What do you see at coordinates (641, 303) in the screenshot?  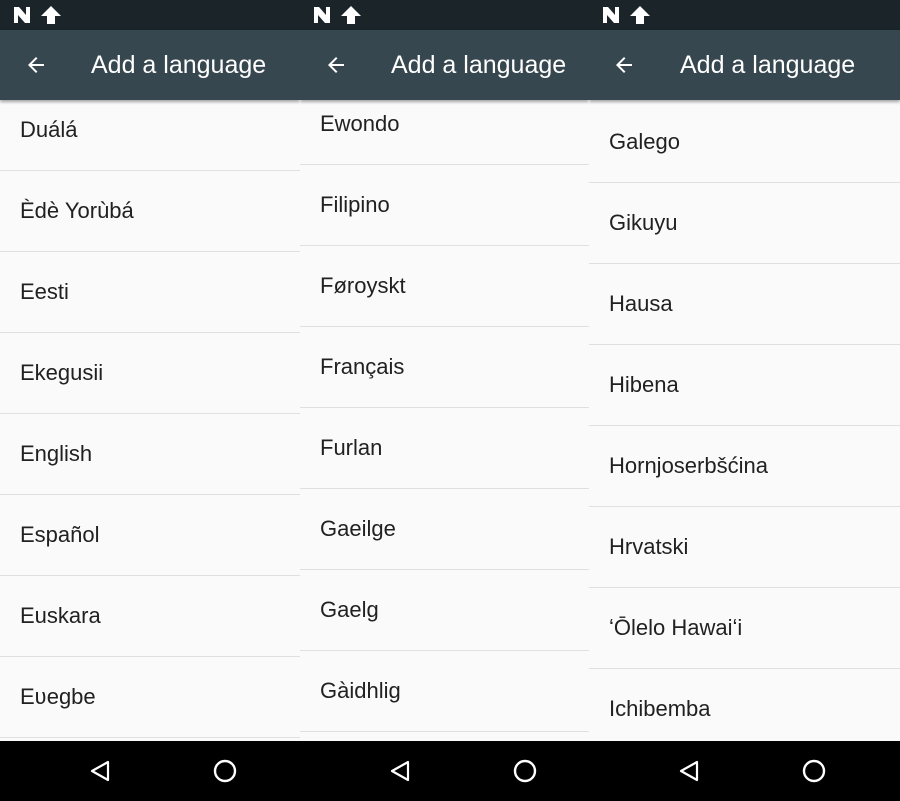 I see `language-label: Hausa` at bounding box center [641, 303].